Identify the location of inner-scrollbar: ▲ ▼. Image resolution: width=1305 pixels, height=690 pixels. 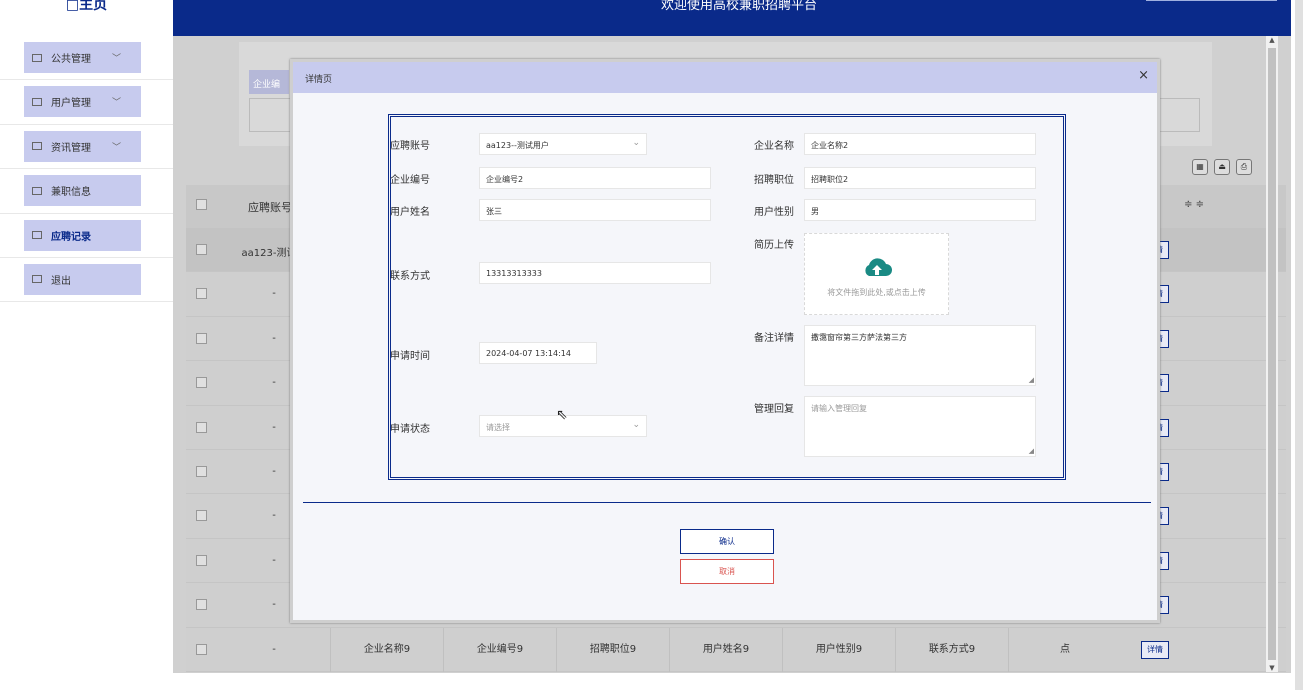
(1272, 354).